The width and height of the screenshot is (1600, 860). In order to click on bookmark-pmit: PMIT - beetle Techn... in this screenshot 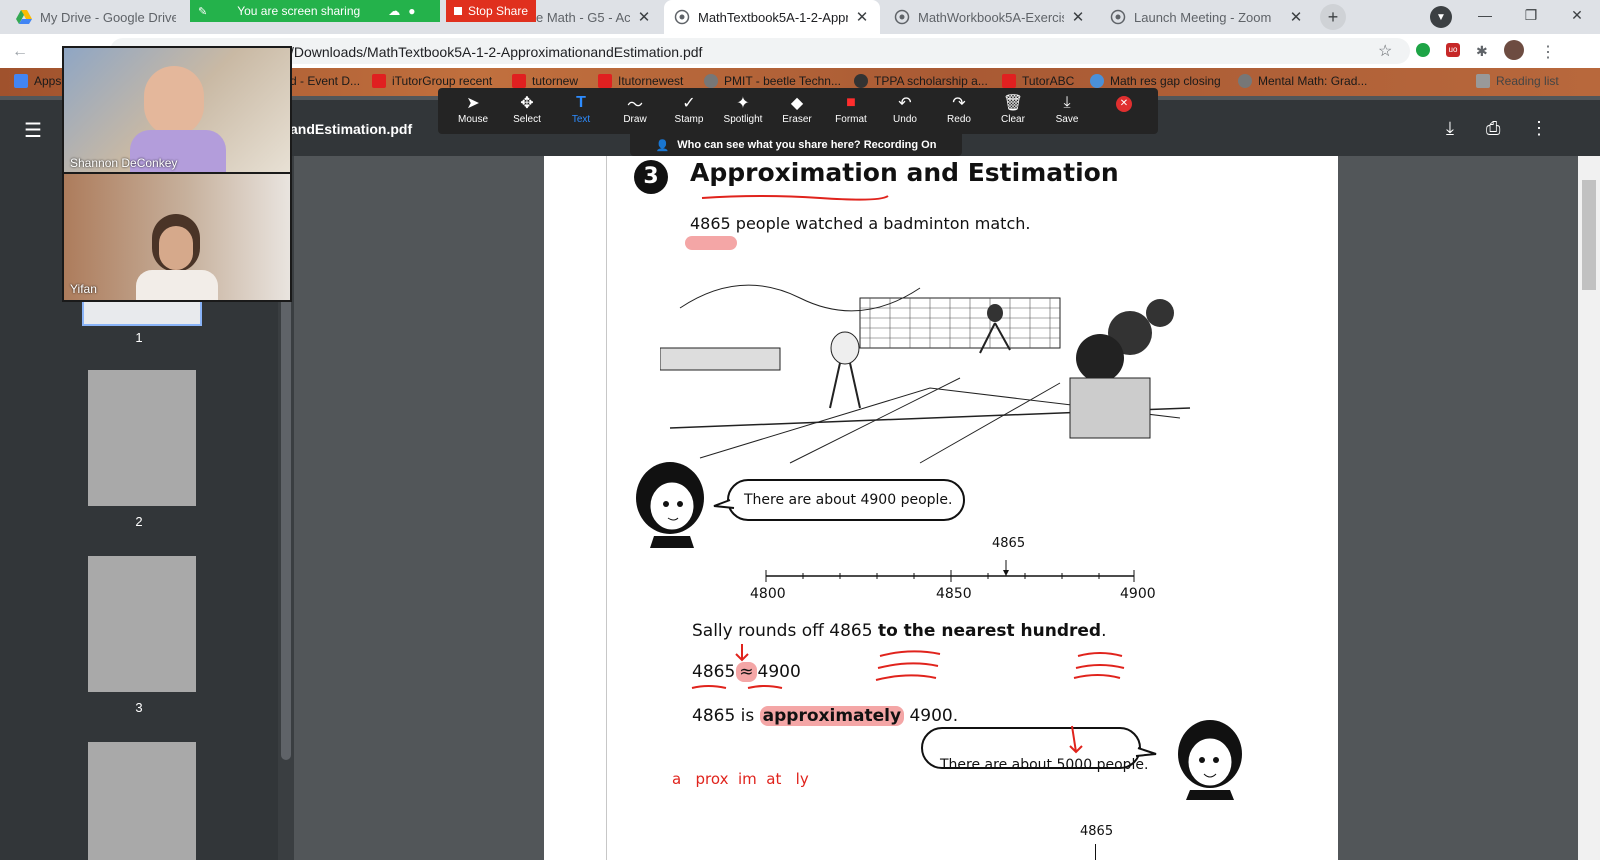, I will do `click(772, 81)`.